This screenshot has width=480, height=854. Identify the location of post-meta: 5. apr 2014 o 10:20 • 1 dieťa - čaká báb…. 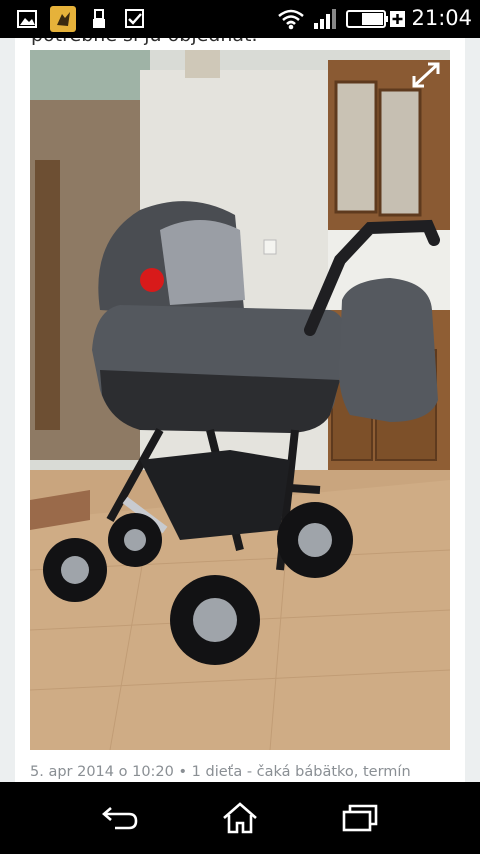
(220, 772).